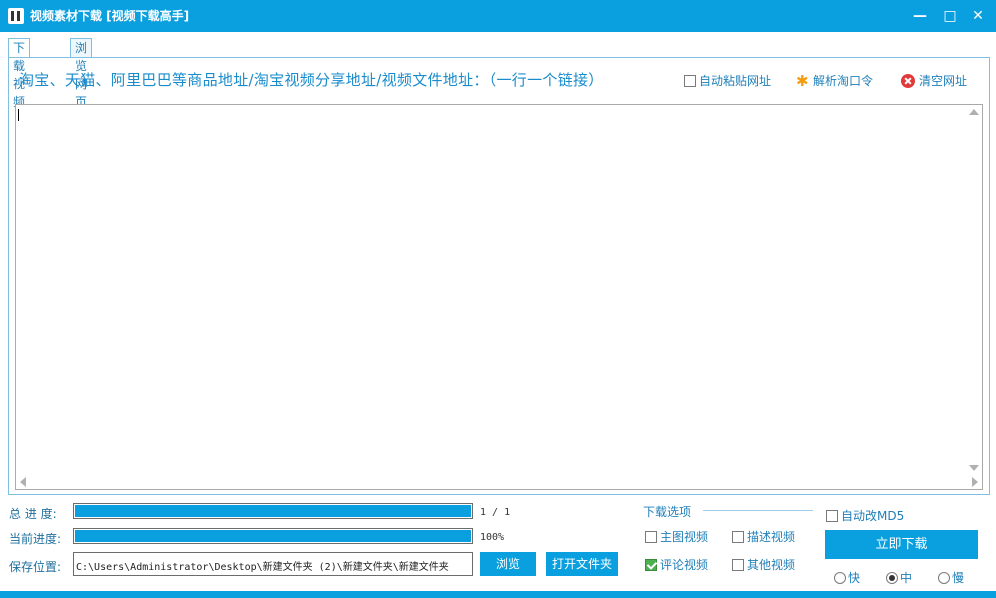  Describe the element at coordinates (735, 81) in the screenshot. I see `auto-paste-label: 自动粘贴网址` at that location.